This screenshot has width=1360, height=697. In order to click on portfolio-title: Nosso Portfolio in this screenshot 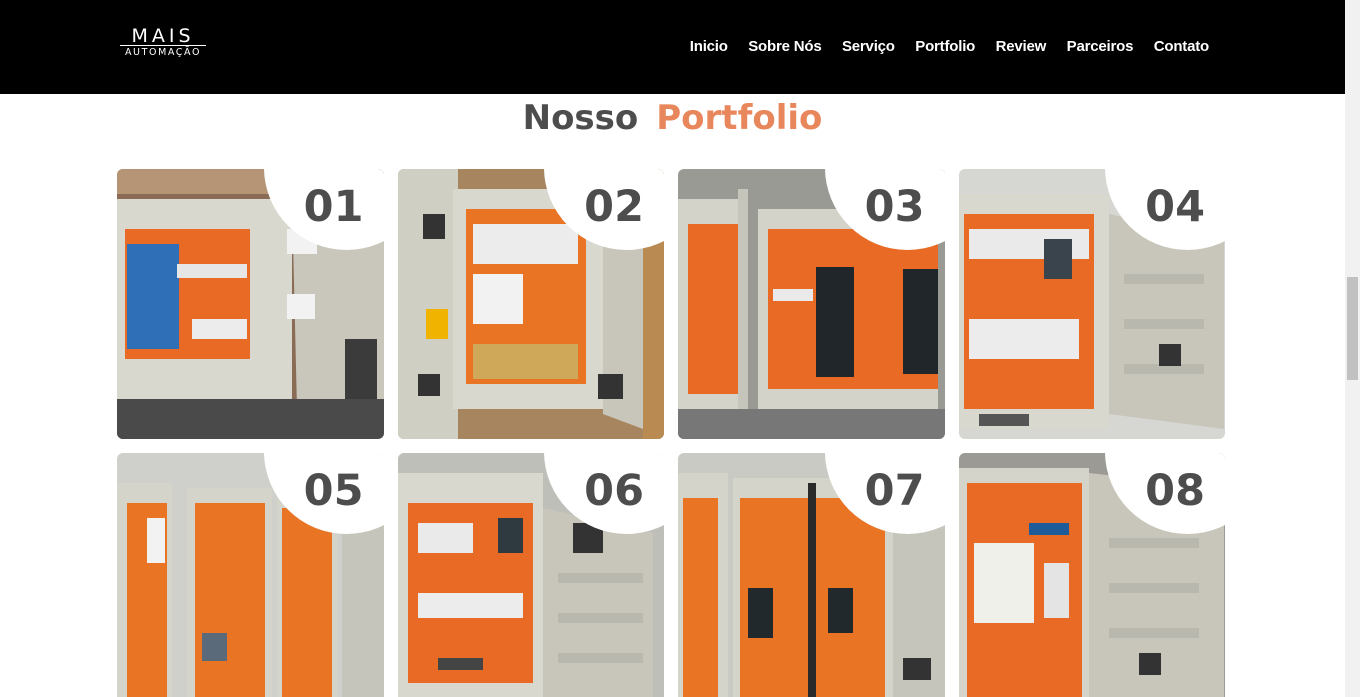, I will do `click(672, 118)`.